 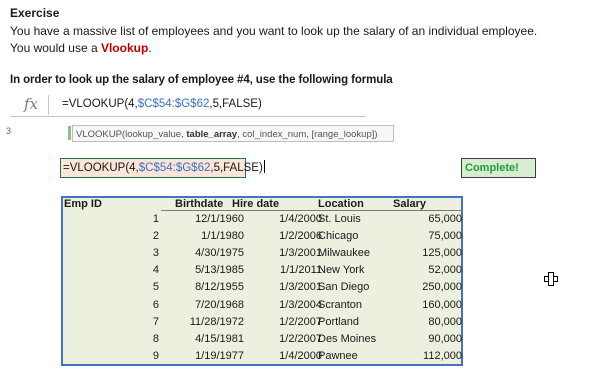 I want to click on cell-formula-prefix: =VLOOKUP(4,, so click(x=101, y=168).